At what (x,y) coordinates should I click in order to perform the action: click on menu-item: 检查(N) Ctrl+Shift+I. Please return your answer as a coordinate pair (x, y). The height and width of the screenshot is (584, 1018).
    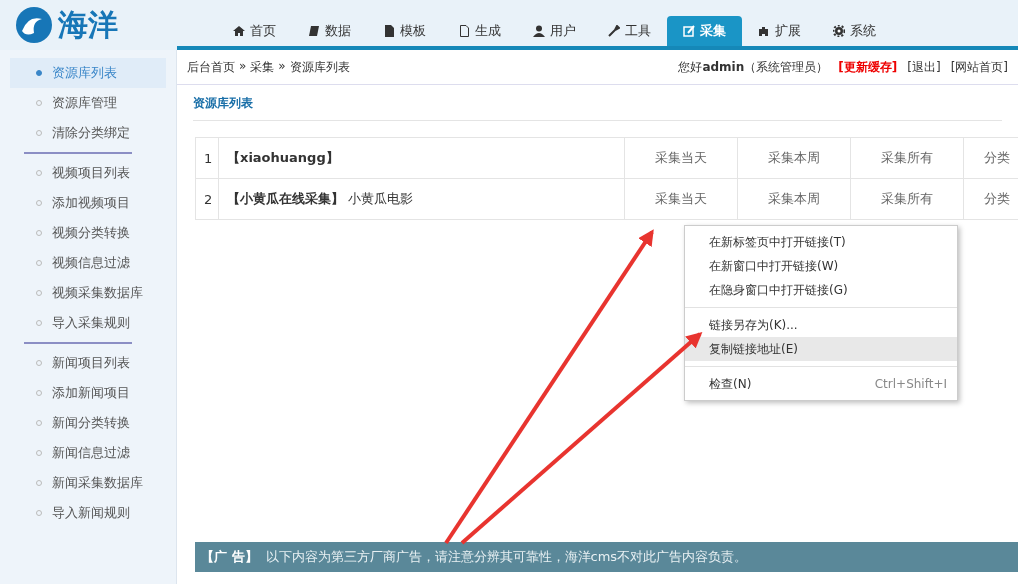
    Looking at the image, I should click on (821, 384).